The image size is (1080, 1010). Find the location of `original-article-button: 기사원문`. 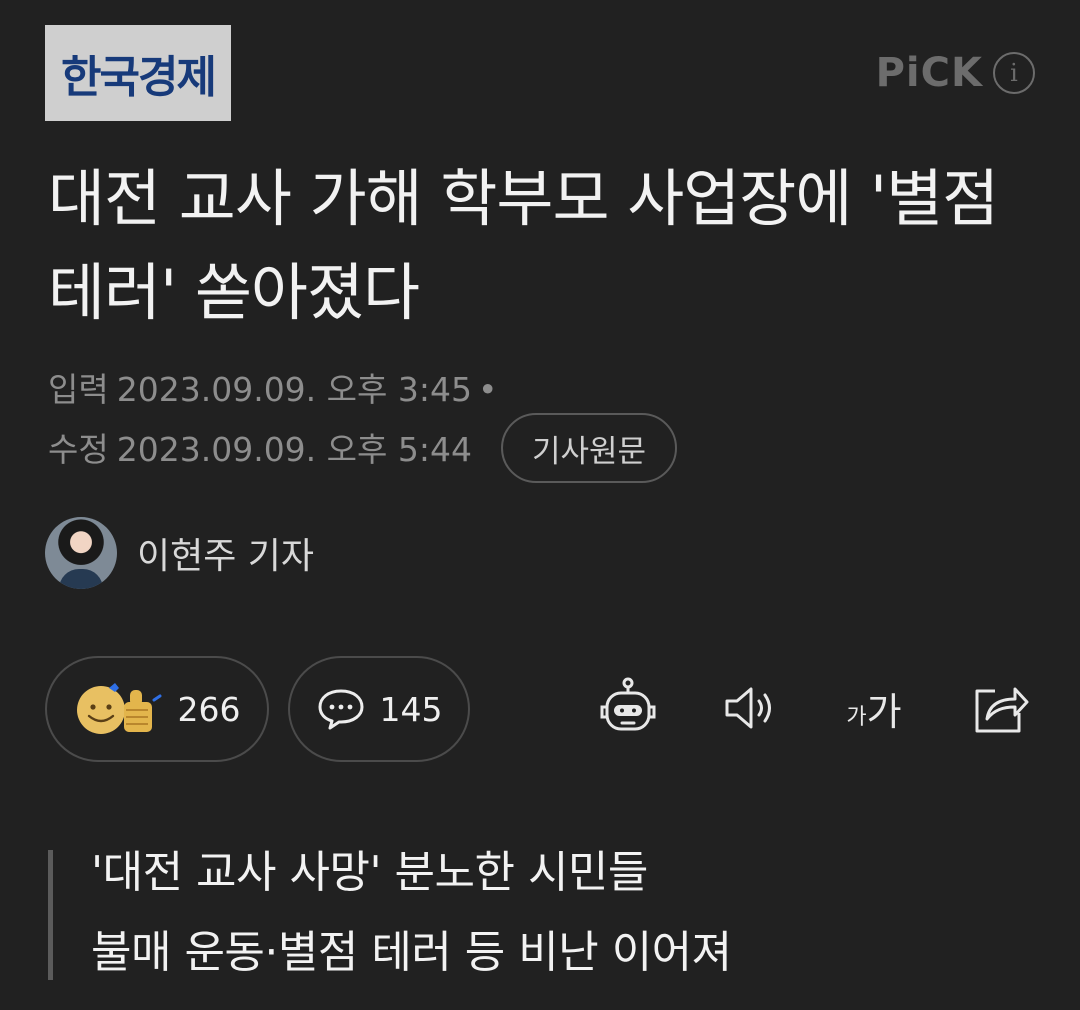

original-article-button: 기사원문 is located at coordinates (589, 448).